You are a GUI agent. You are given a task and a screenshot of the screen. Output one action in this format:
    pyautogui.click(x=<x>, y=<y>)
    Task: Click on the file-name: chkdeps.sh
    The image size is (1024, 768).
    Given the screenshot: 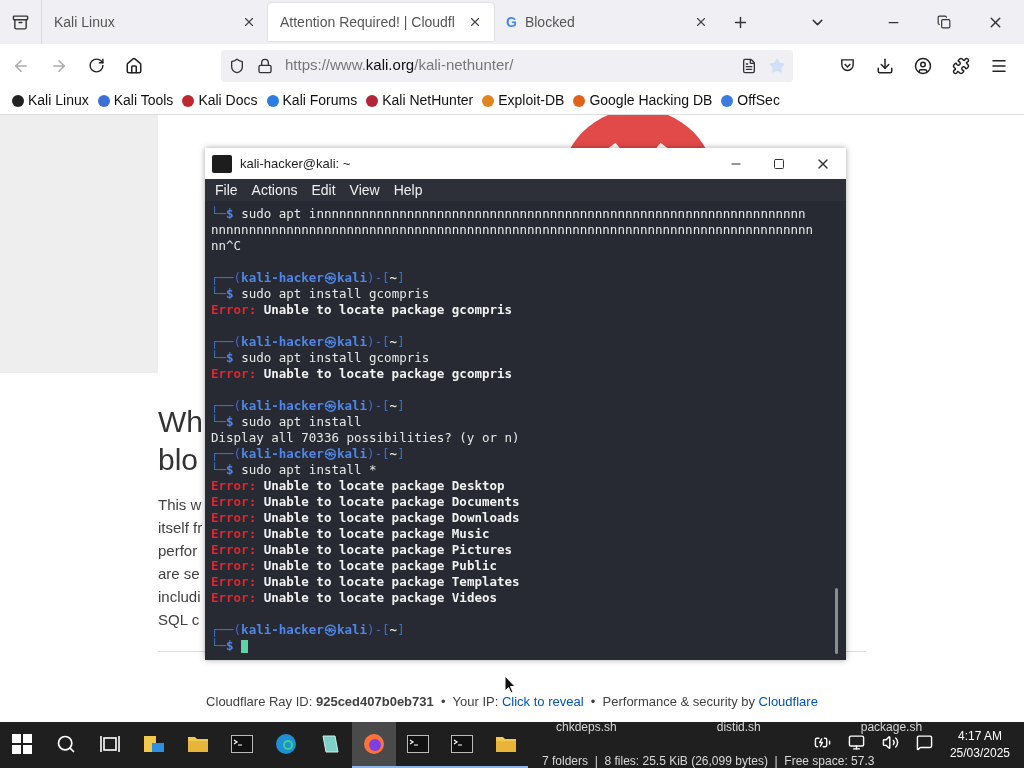 What is the action you would take?
    pyautogui.click(x=586, y=727)
    